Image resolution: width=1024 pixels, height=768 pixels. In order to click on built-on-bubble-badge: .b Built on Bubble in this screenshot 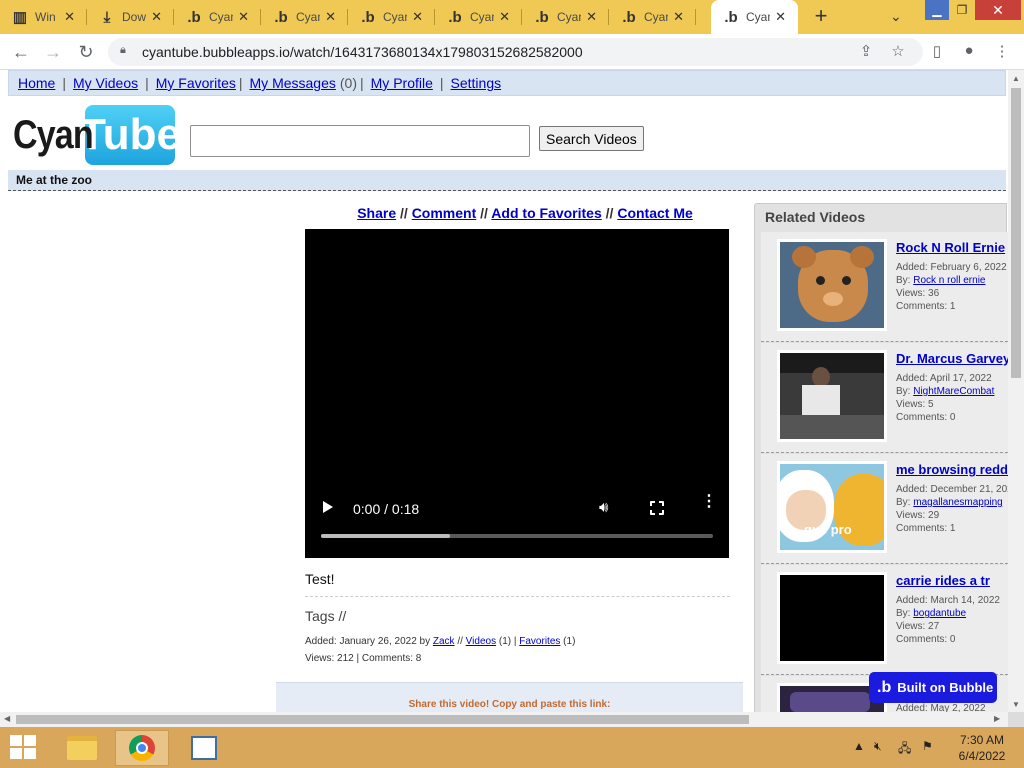, I will do `click(933, 687)`.